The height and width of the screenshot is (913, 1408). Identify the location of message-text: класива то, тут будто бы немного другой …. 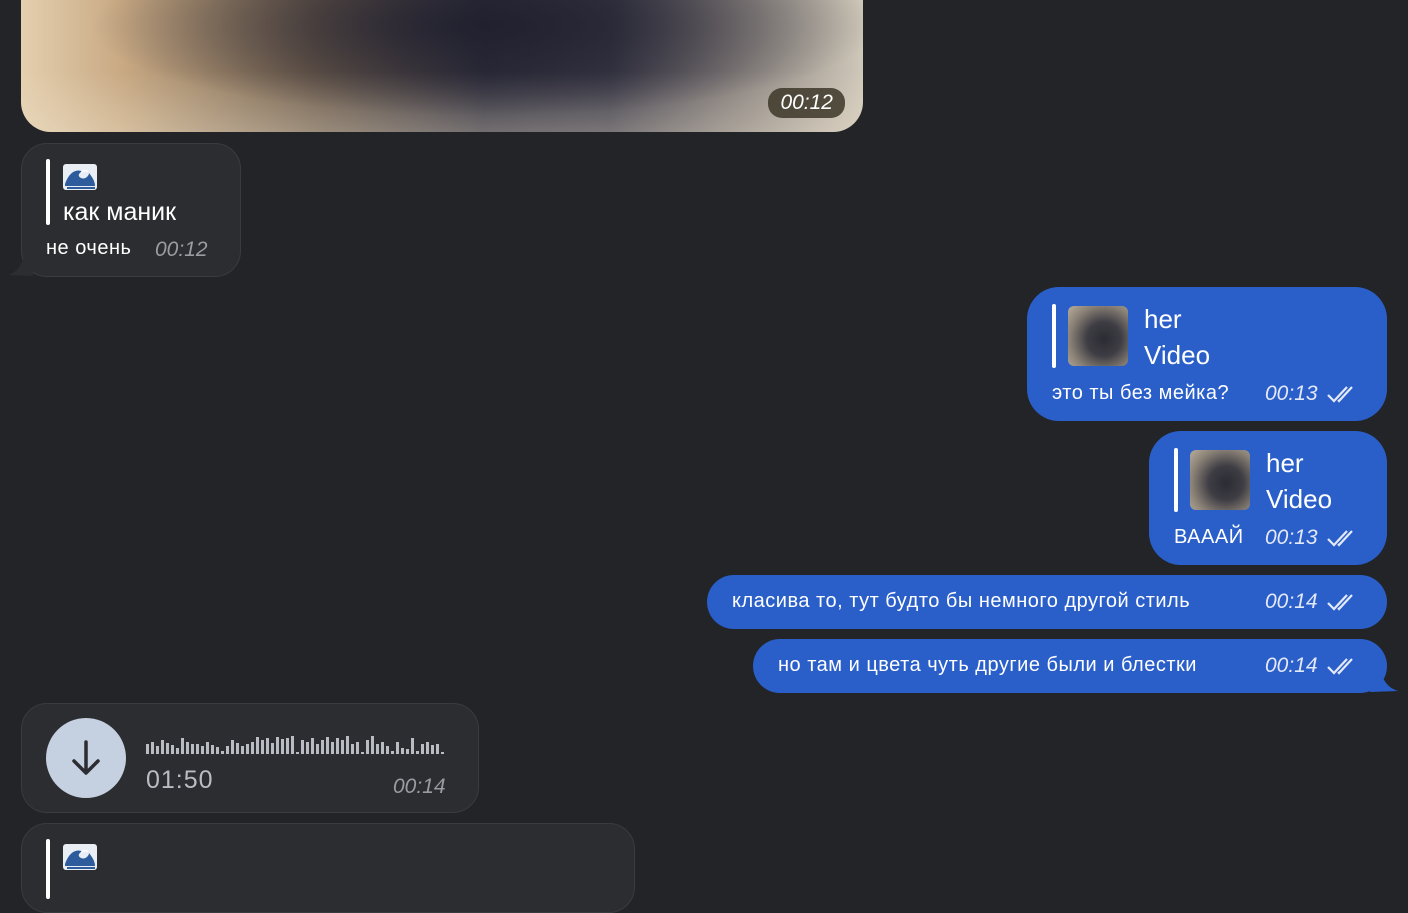
(961, 601).